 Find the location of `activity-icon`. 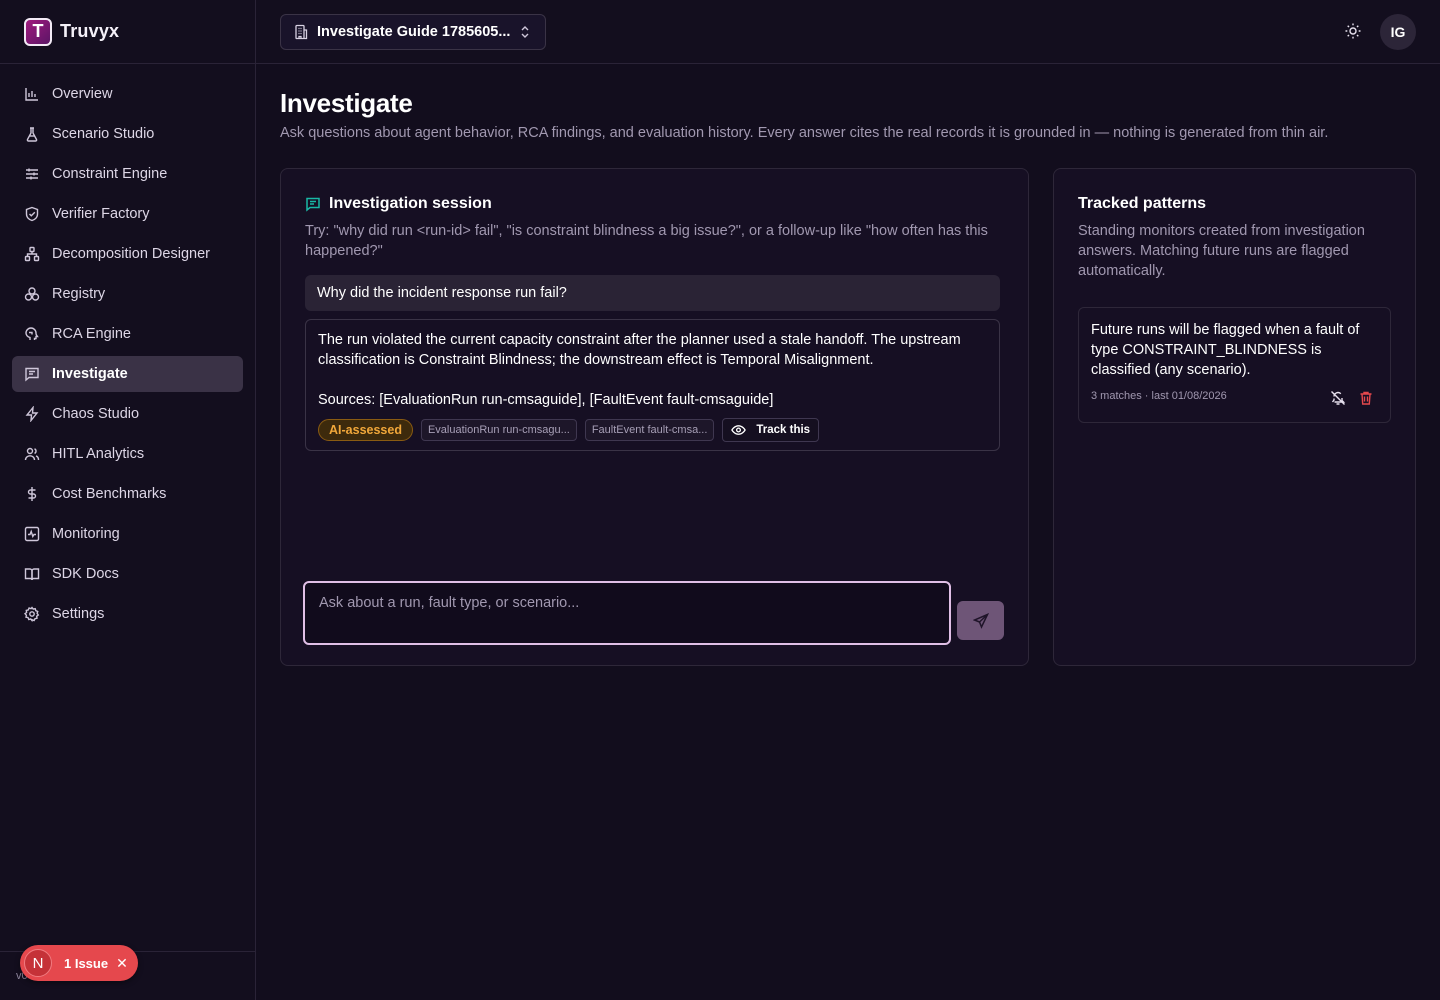

activity-icon is located at coordinates (32, 534).